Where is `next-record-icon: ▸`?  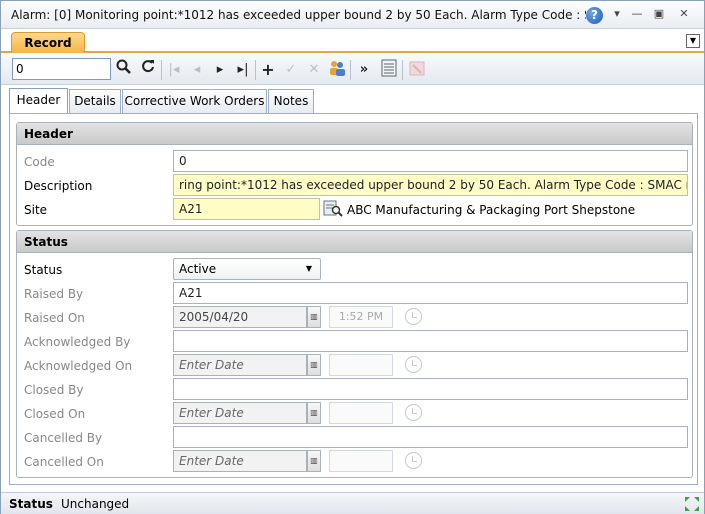 next-record-icon: ▸ is located at coordinates (220, 70).